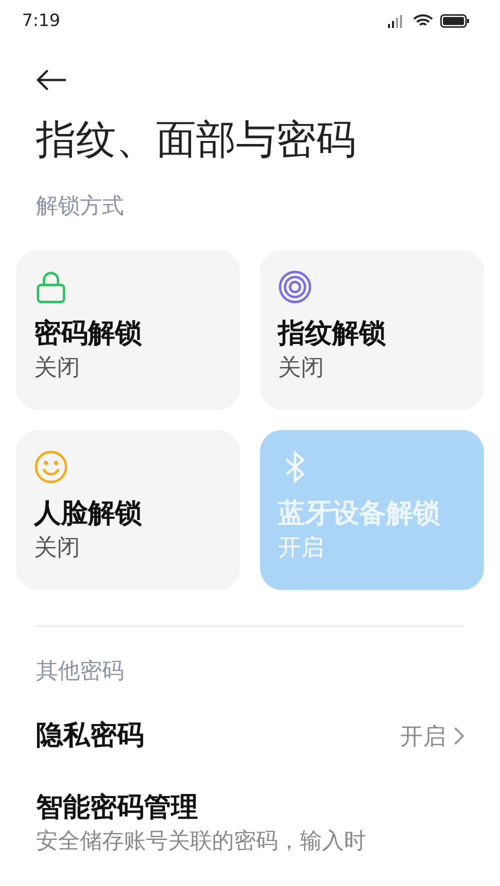 The height and width of the screenshot is (886, 500). What do you see at coordinates (332, 334) in the screenshot?
I see `card-title: 指纹解锁` at bounding box center [332, 334].